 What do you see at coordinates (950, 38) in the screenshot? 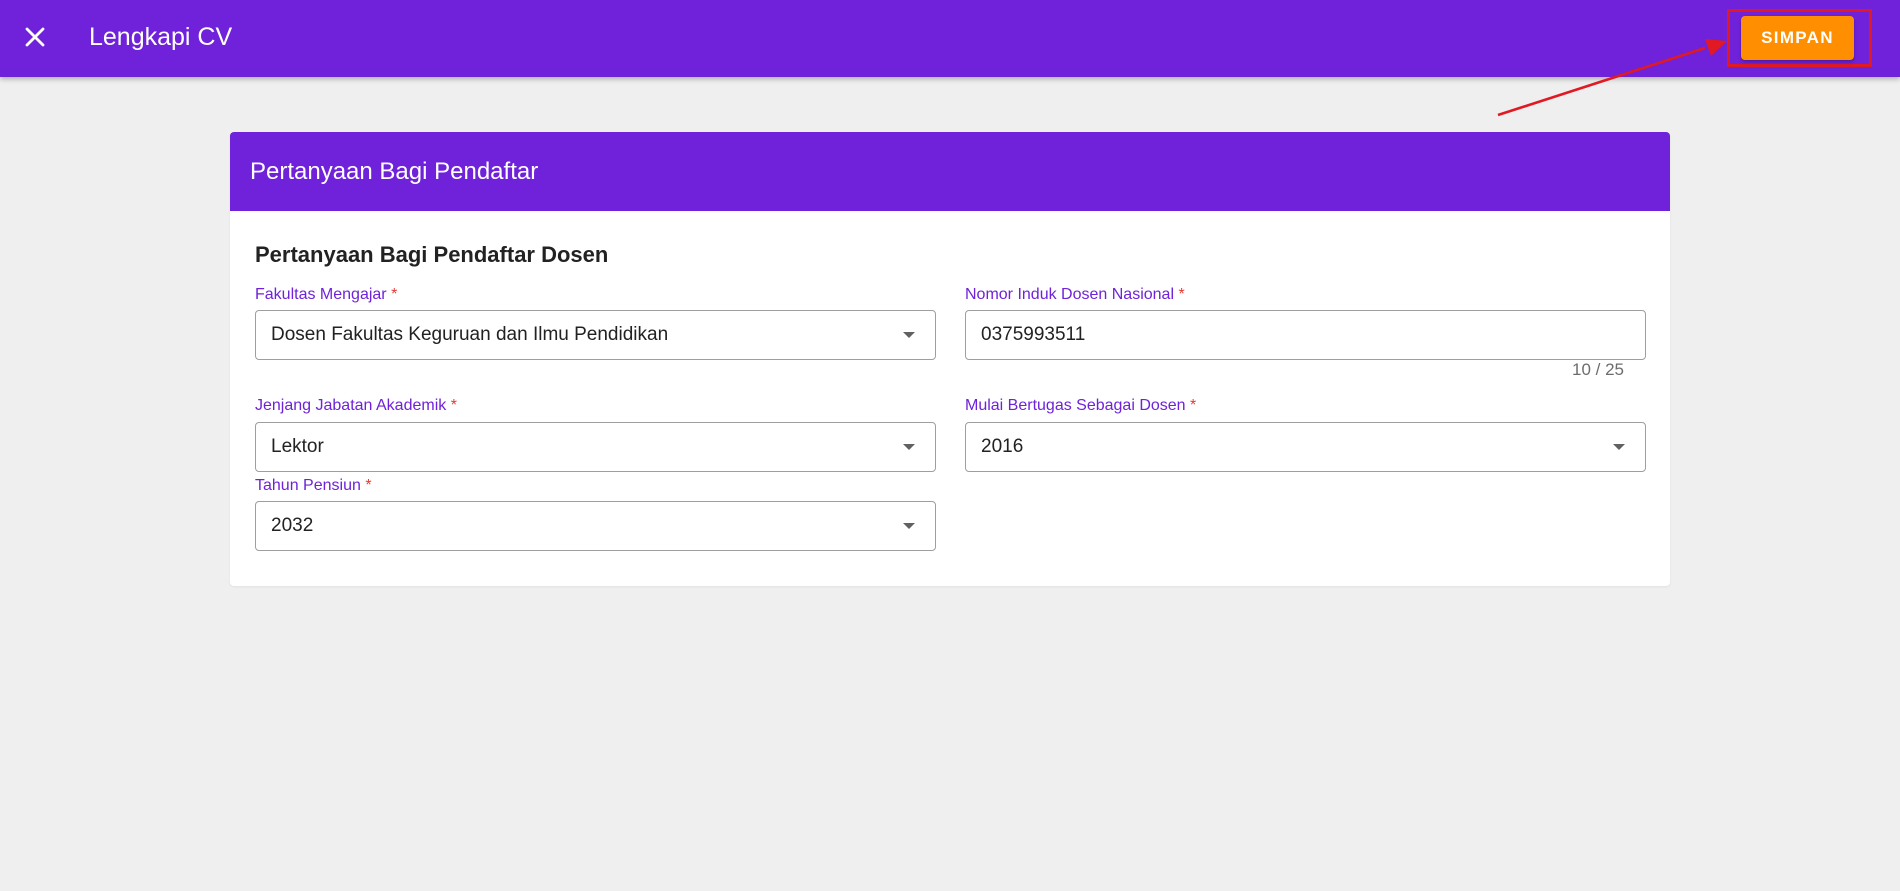
I see `app-bar: Lengkapi CV SIMPAN` at bounding box center [950, 38].